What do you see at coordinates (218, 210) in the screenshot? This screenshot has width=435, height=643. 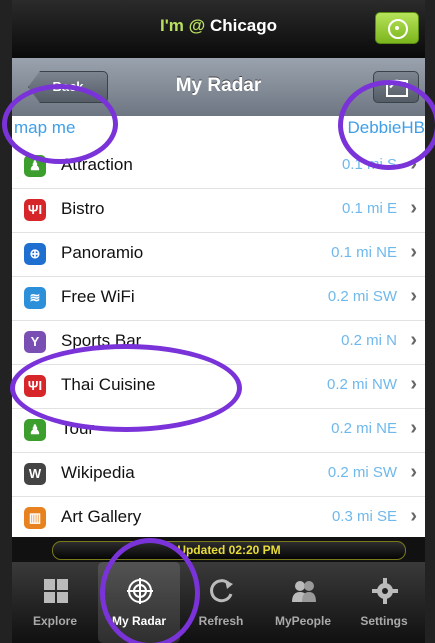 I see `list-item: ΨΙ Bistro 0.1 mi E ›` at bounding box center [218, 210].